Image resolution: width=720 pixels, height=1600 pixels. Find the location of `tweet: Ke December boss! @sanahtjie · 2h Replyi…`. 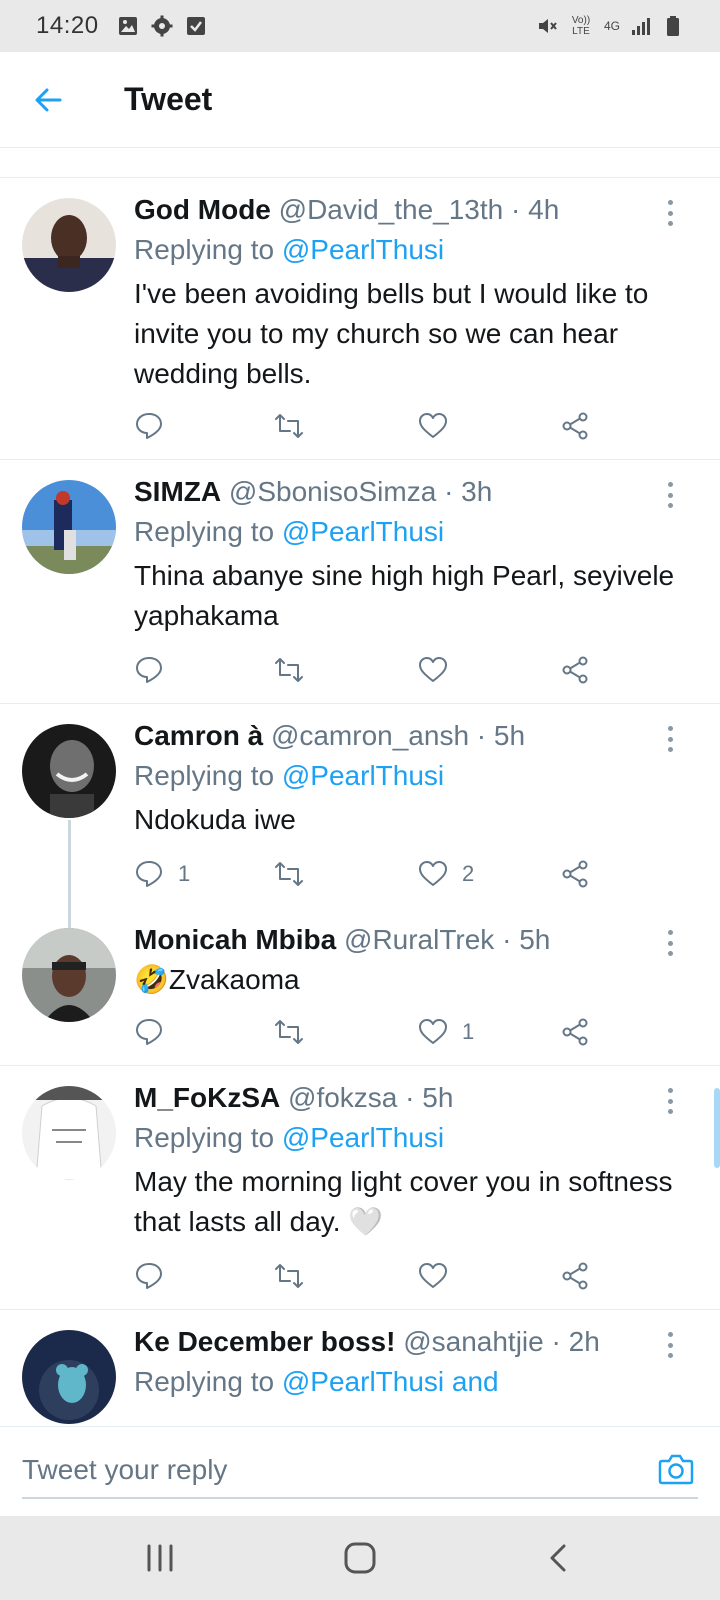

tweet: Ke December boss! @sanahtjie · 2h Replyi… is located at coordinates (360, 1368).